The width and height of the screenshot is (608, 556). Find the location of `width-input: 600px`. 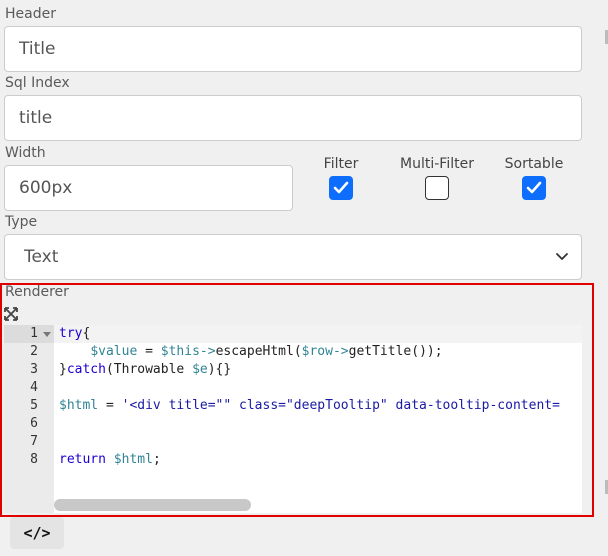

width-input: 600px is located at coordinates (148, 188).